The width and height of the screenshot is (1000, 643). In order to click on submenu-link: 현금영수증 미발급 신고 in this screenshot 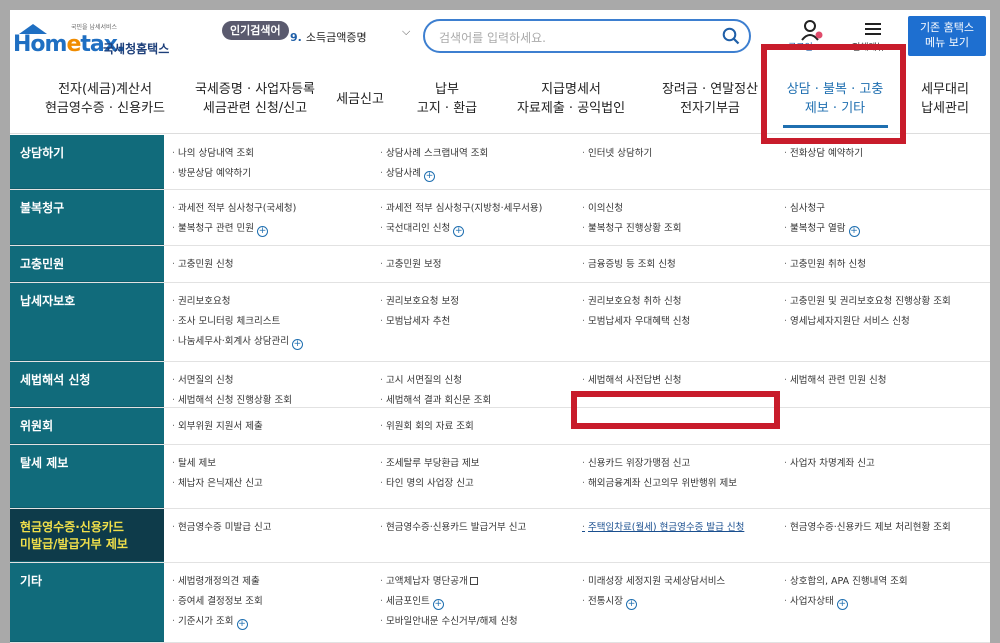, I will do `click(221, 526)`.